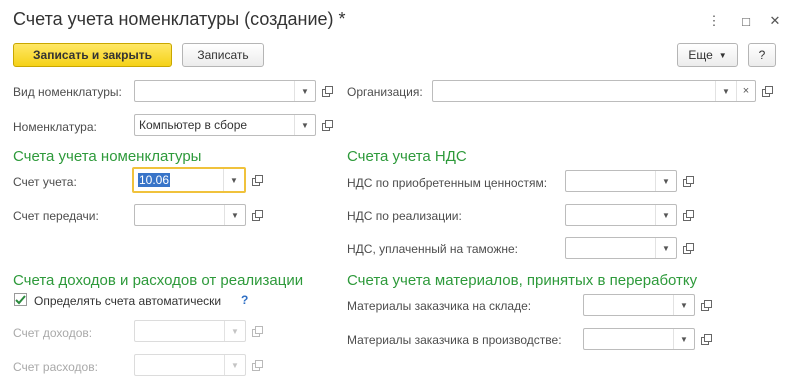 The height and width of the screenshot is (390, 796). I want to click on window-title: Счета учета номенклатуры (создание) *, so click(179, 19).